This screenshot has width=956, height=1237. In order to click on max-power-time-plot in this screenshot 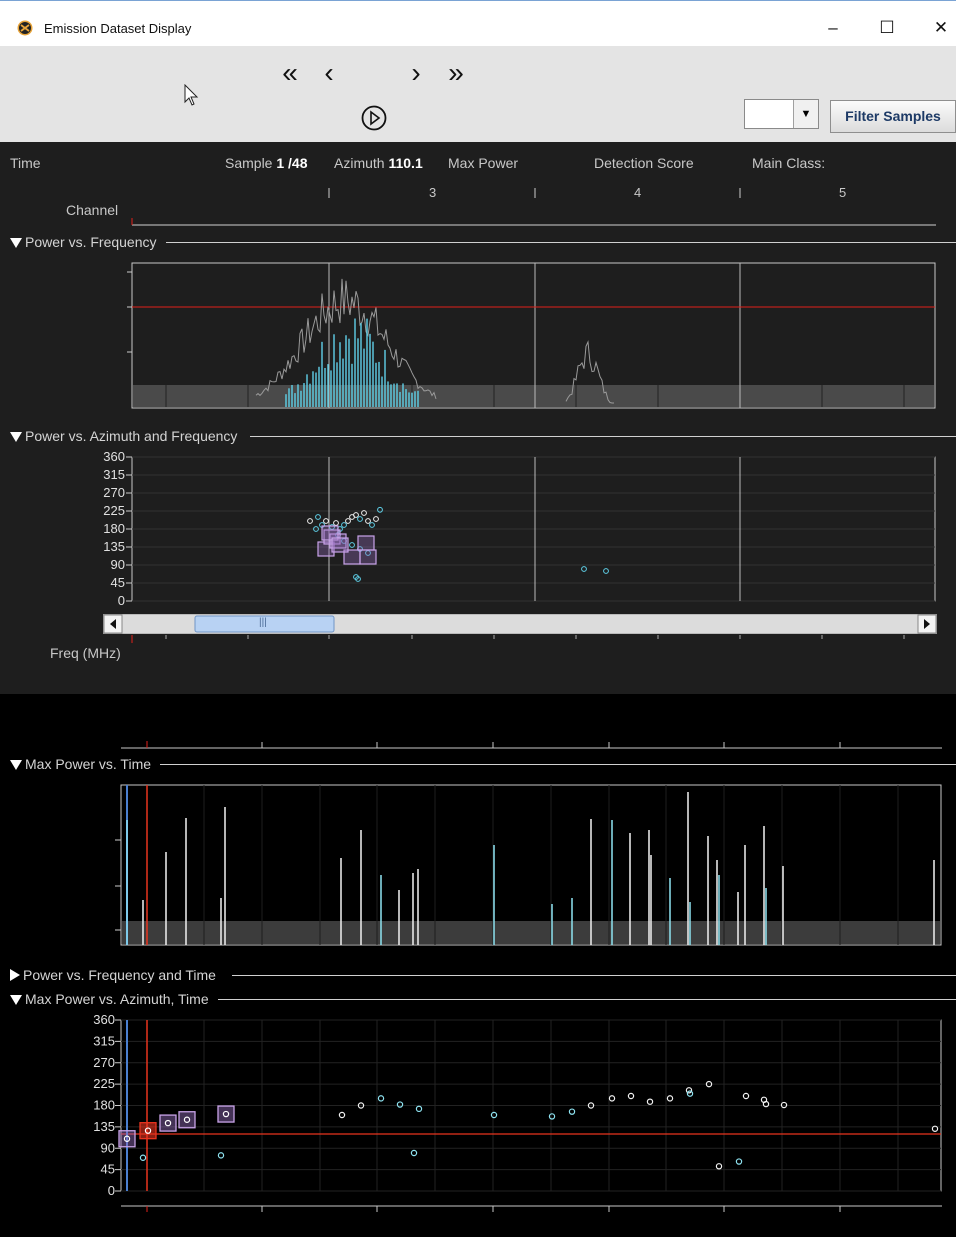, I will do `click(528, 865)`.